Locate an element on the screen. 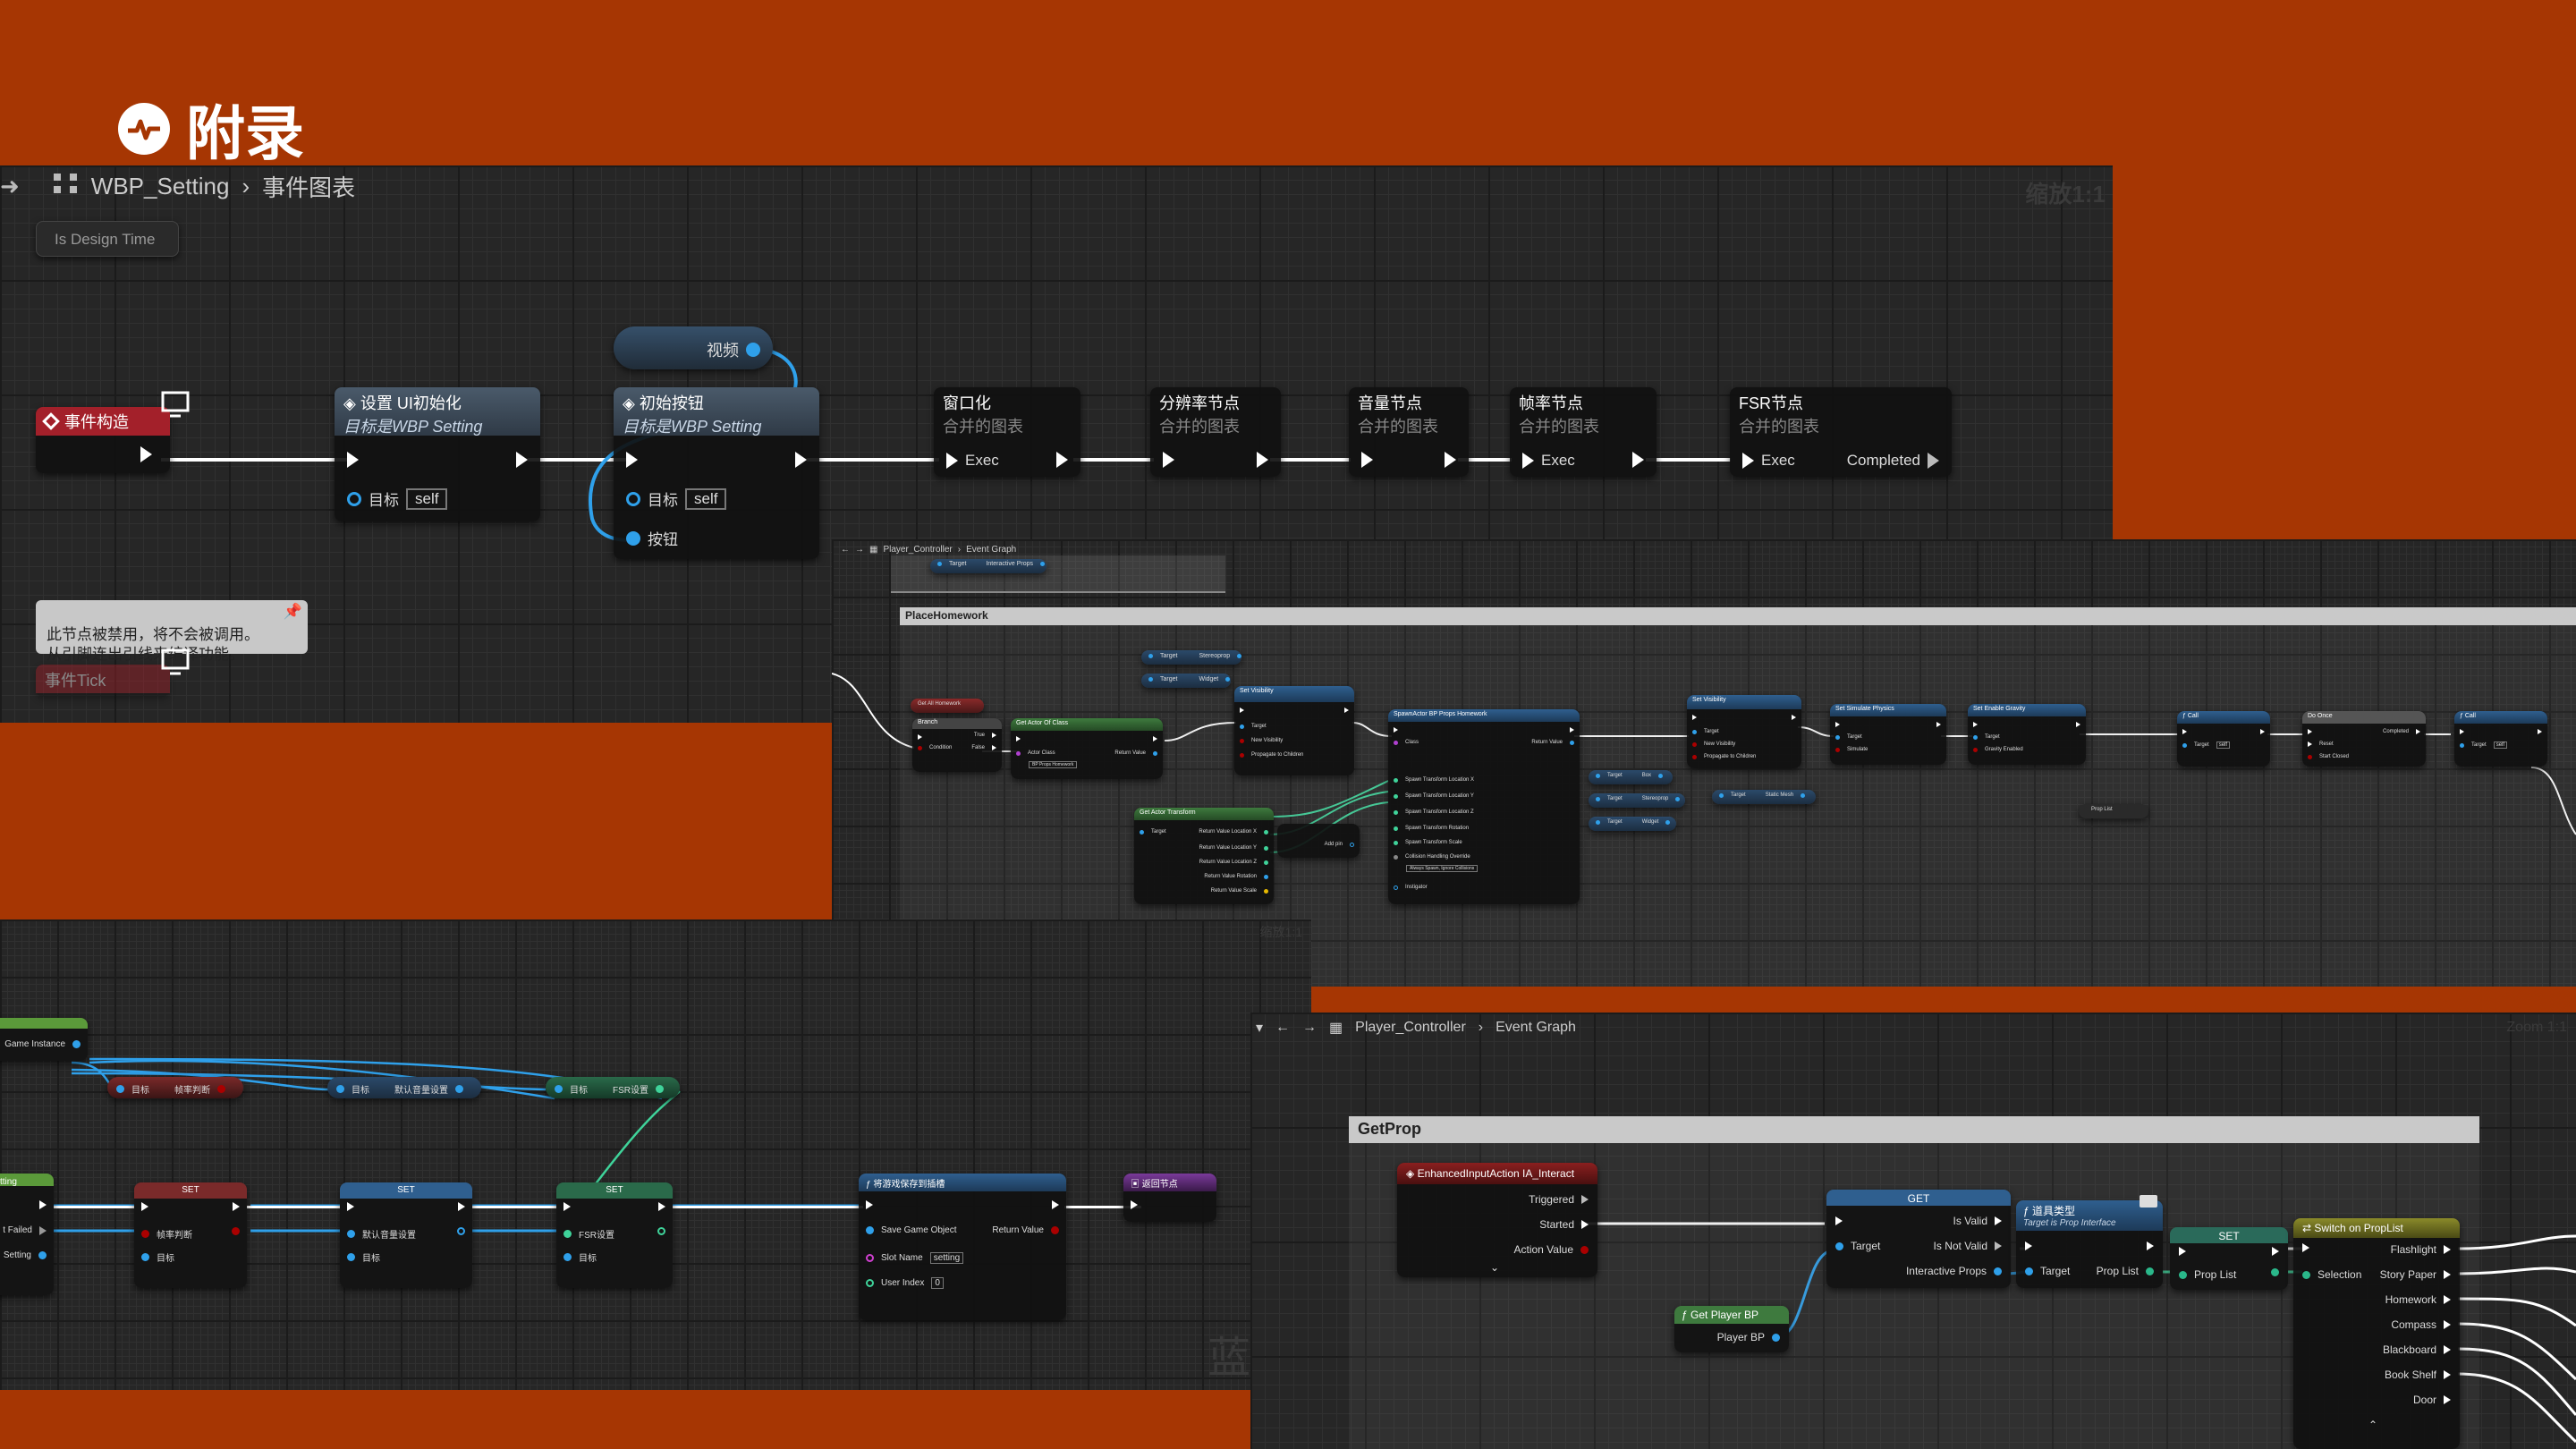 Image resolution: width=2576 pixels, height=1449 pixels. get-all-homework-node: Get All Homework is located at coordinates (947, 706).